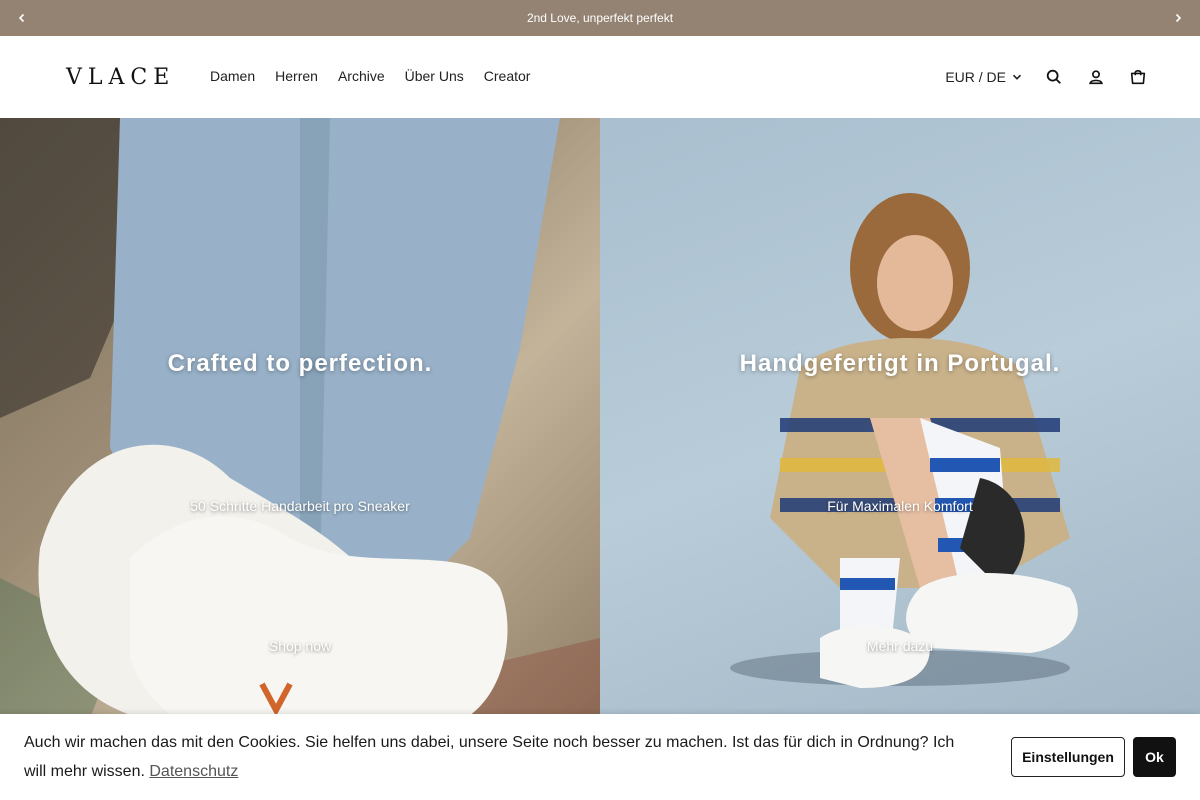 Image resolution: width=1200 pixels, height=800 pixels. I want to click on main-nav: Damen Herren Archive Über Uns Creator, so click(370, 76).